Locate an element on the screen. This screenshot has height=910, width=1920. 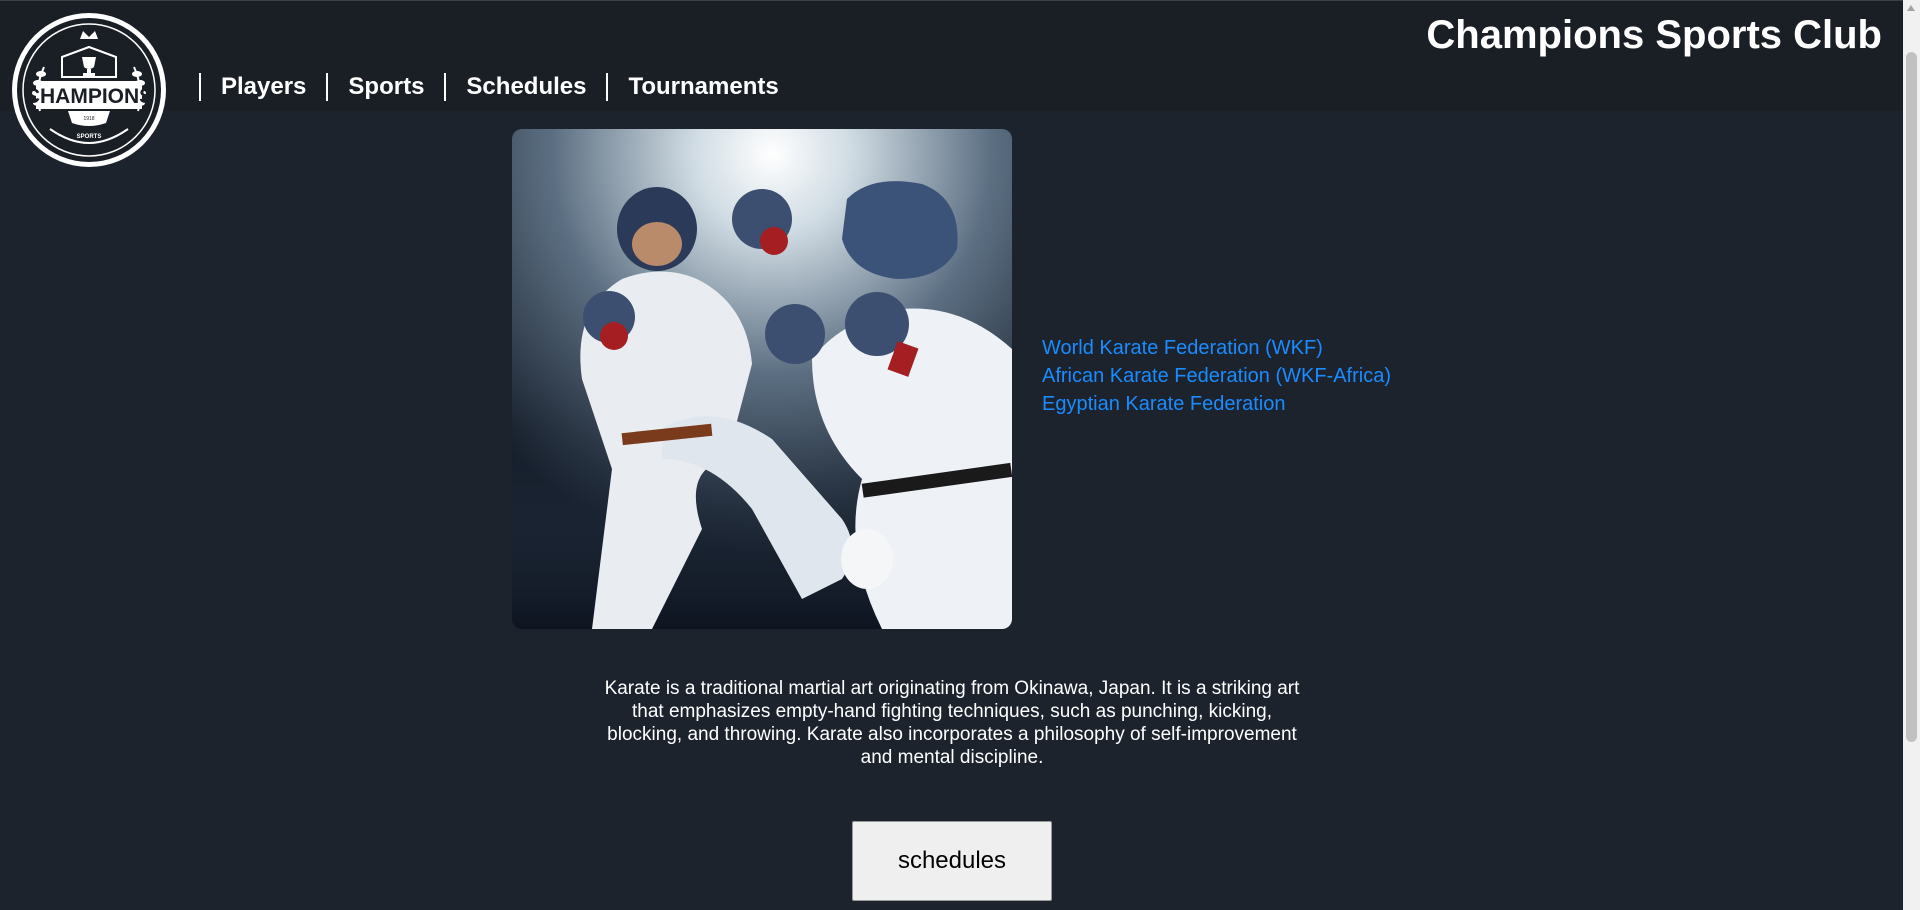
schedules-button: schedules is located at coordinates (952, 861).